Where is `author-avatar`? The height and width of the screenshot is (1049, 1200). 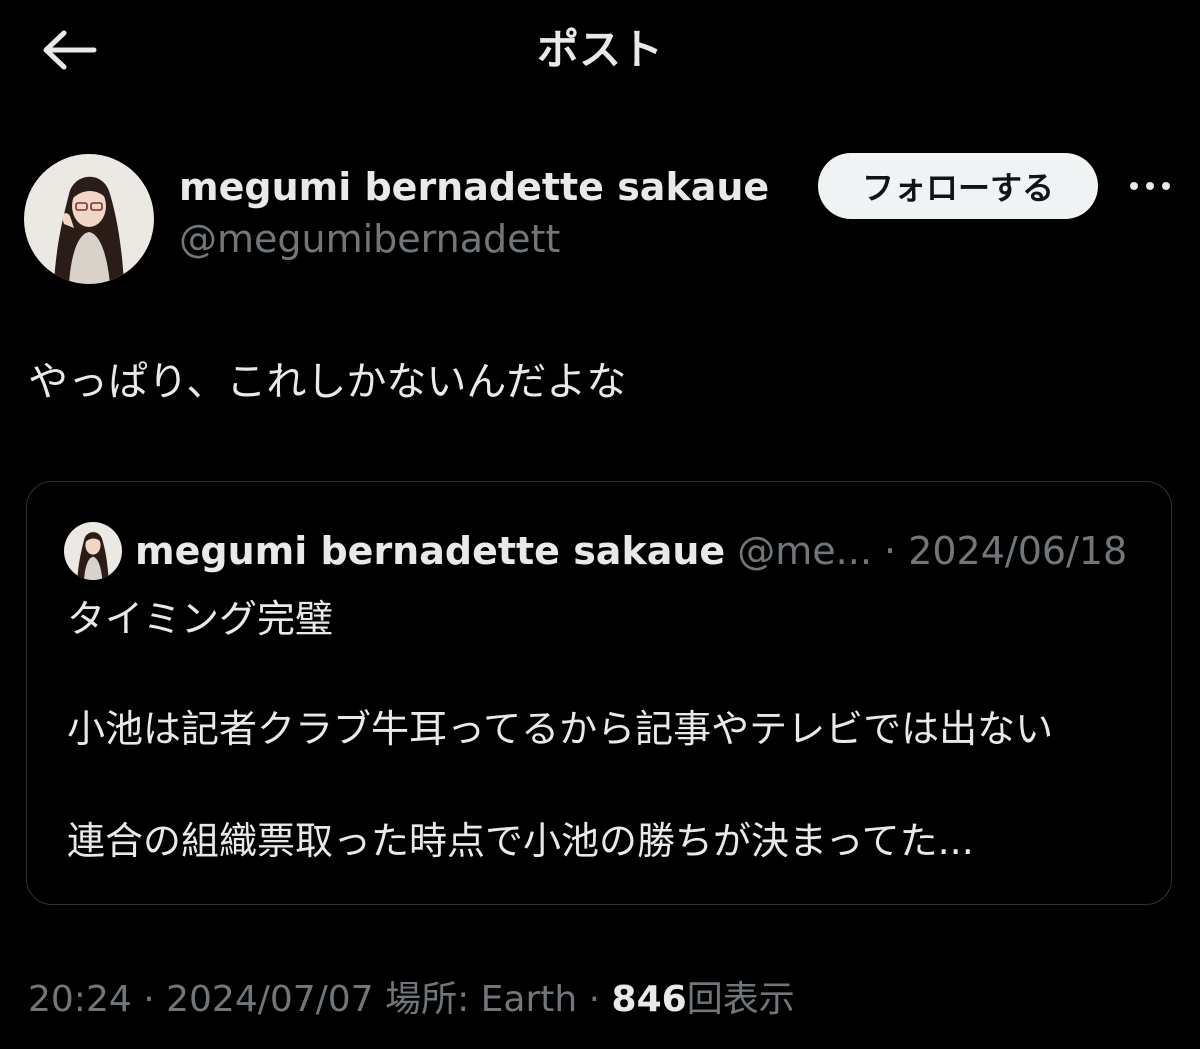
author-avatar is located at coordinates (89, 219).